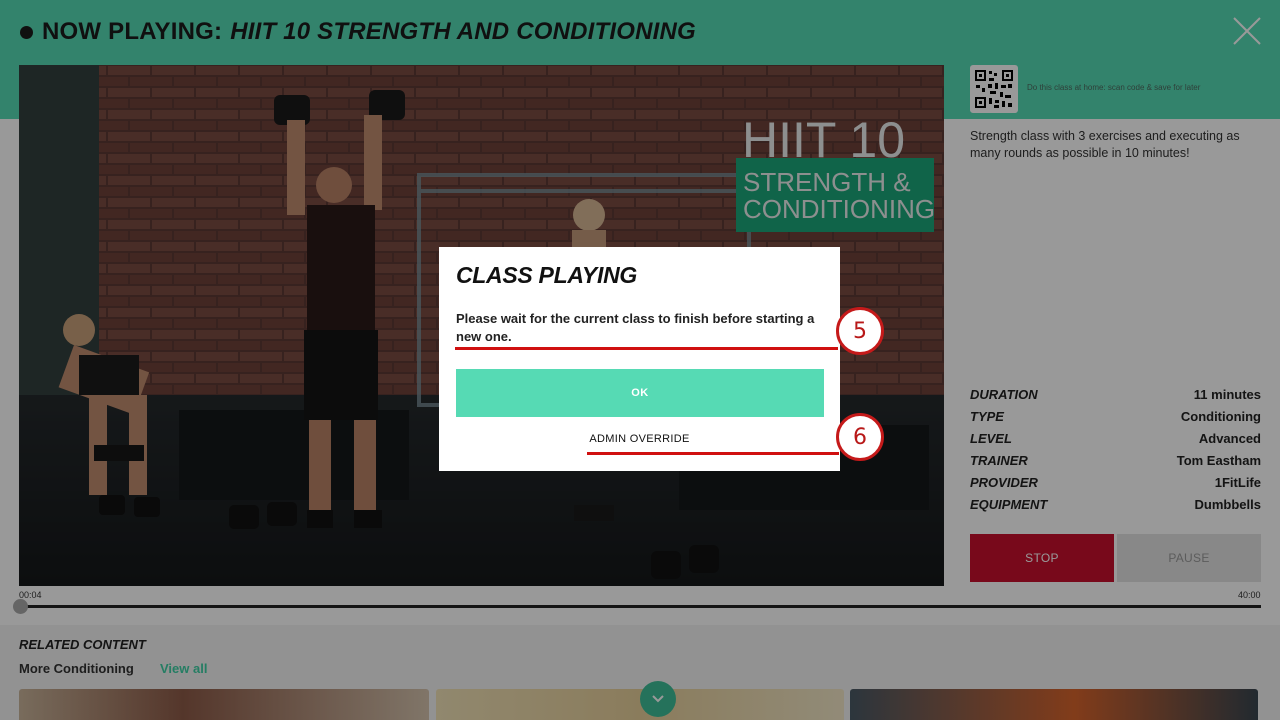 This screenshot has width=1280, height=720. Describe the element at coordinates (639, 439) in the screenshot. I see `admin-override-button: ADMIN OVERRIDE` at that location.